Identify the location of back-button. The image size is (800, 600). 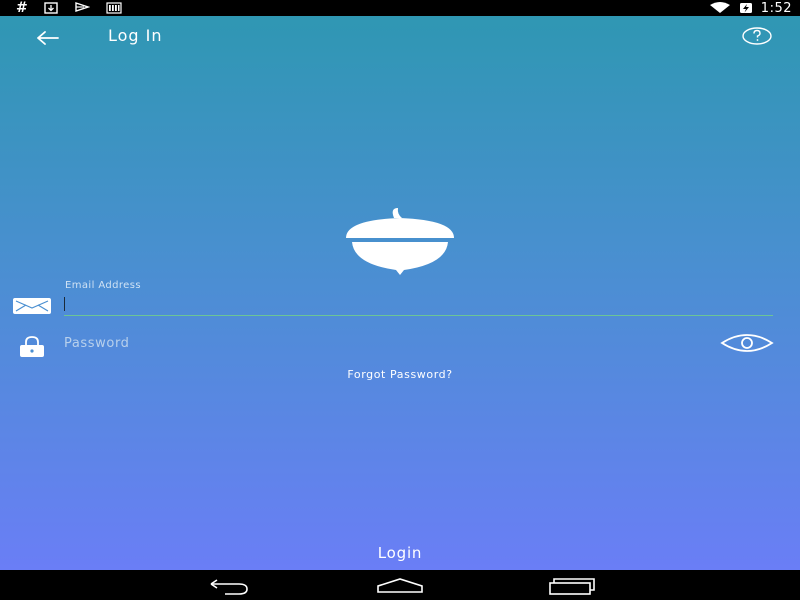
(49, 38).